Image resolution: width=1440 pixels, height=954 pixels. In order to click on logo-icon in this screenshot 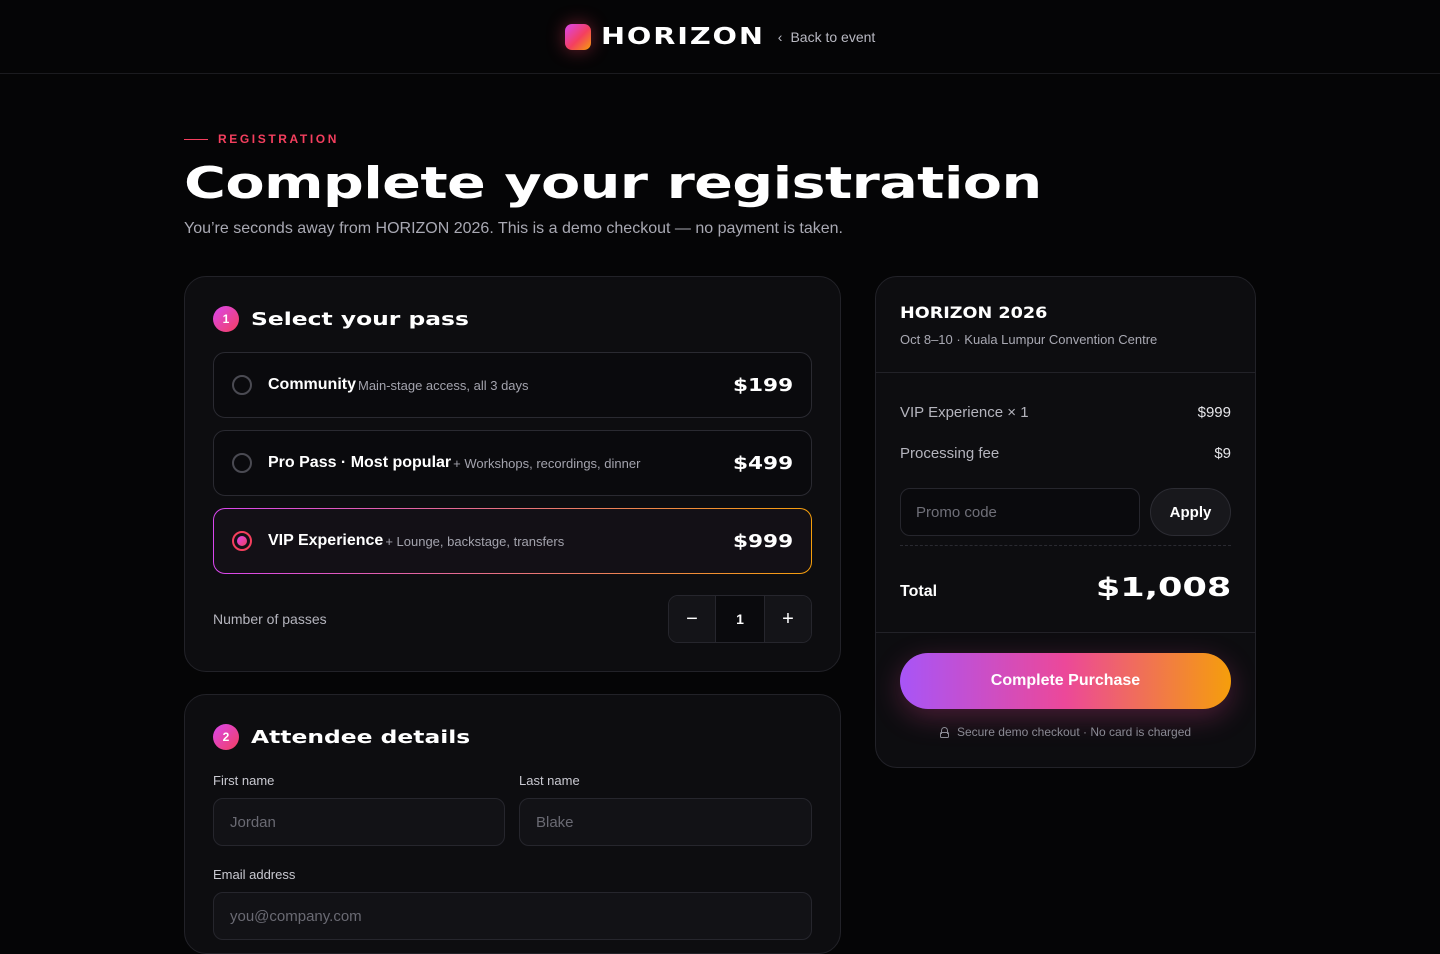, I will do `click(577, 36)`.